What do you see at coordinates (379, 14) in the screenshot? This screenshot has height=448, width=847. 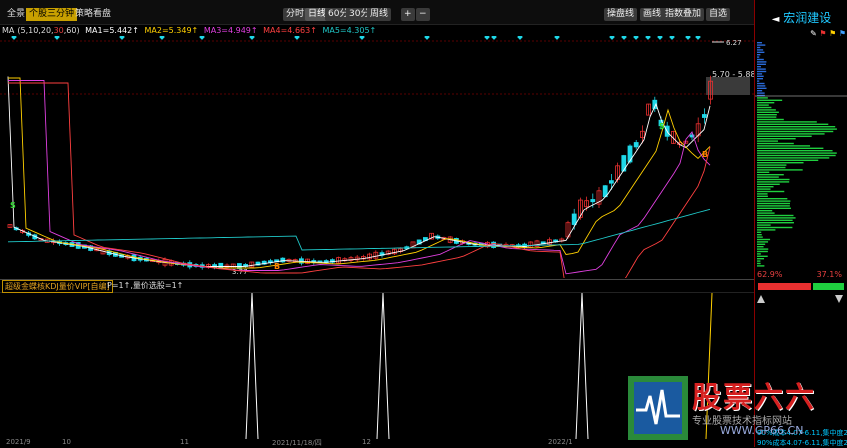 I see `period-weekly: 周线` at bounding box center [379, 14].